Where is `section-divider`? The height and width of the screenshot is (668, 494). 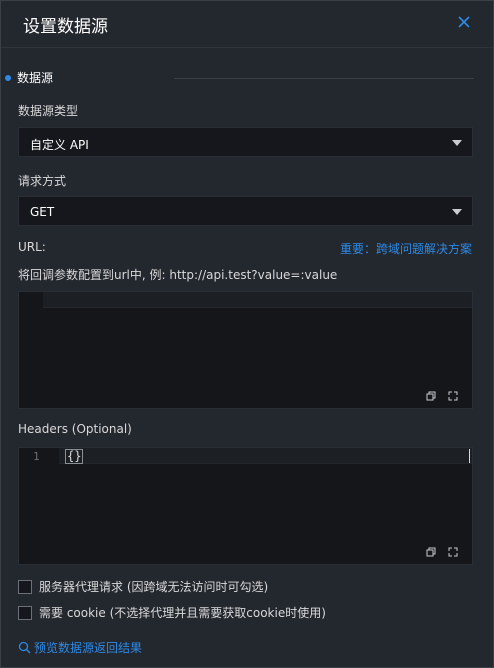
section-divider is located at coordinates (324, 78).